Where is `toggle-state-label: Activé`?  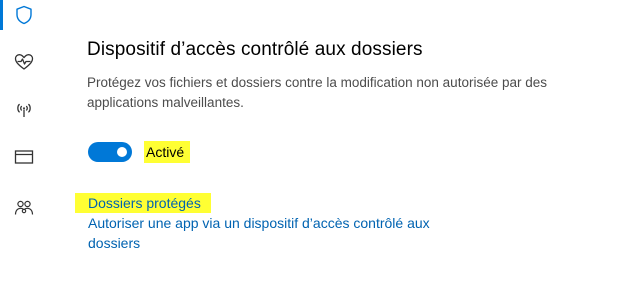
toggle-state-label: Activé is located at coordinates (167, 152).